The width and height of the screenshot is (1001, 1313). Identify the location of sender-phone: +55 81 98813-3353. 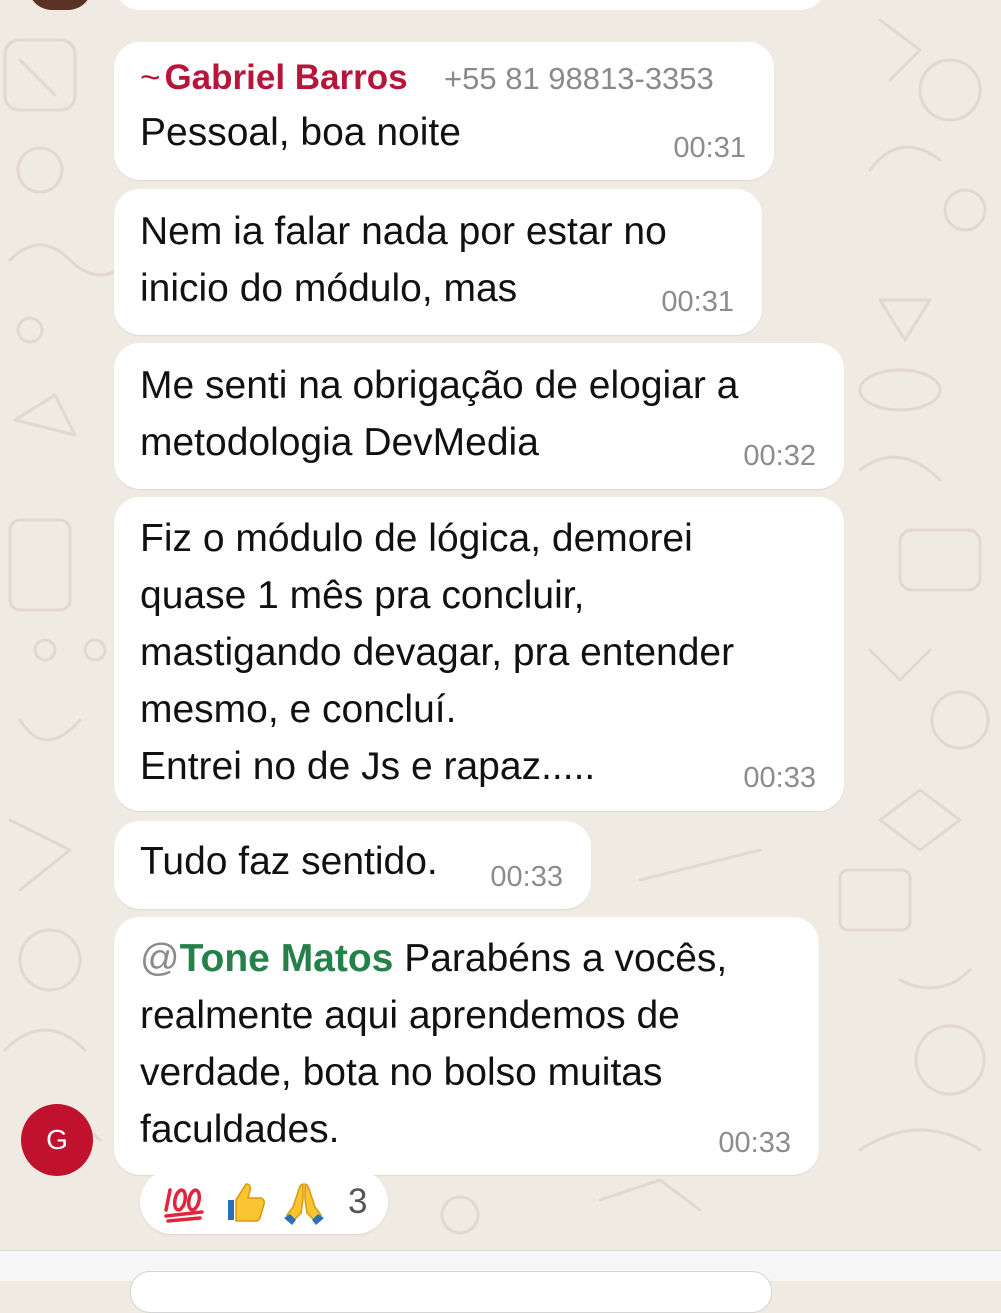
(579, 78).